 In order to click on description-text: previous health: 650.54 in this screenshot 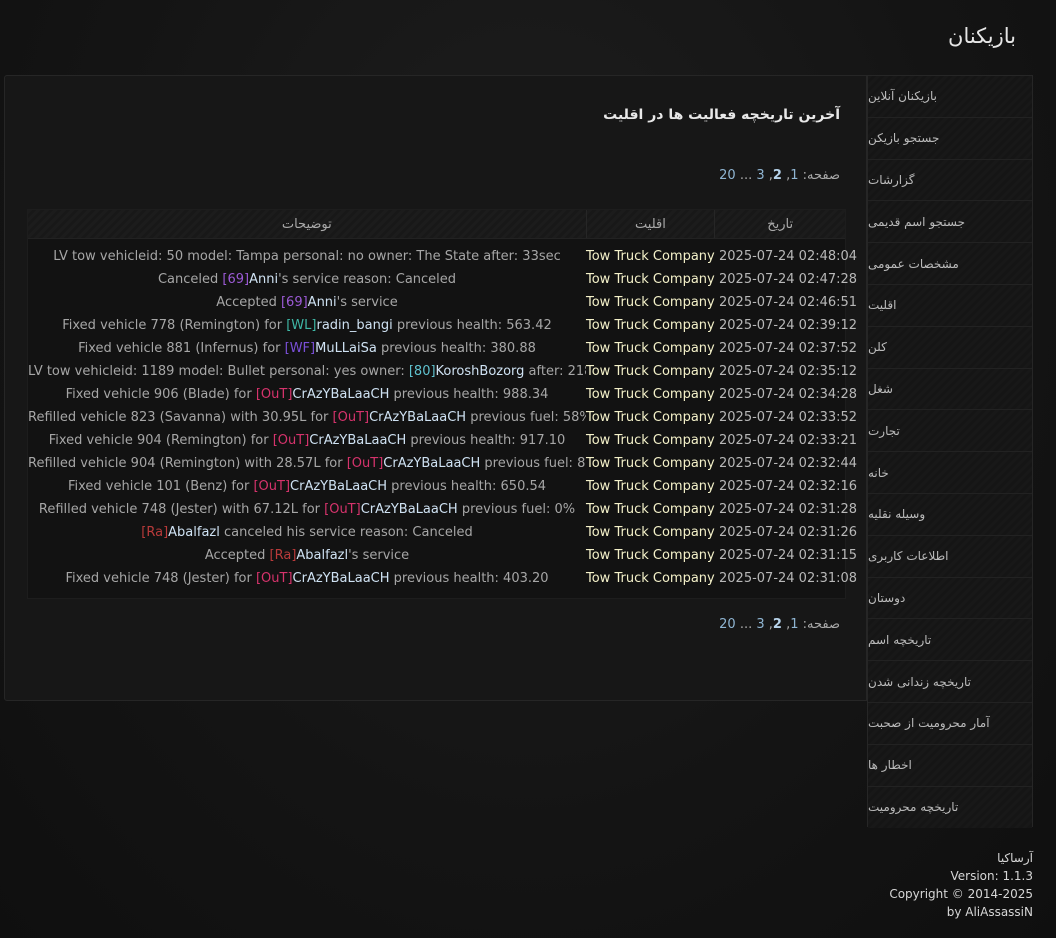, I will do `click(467, 486)`.